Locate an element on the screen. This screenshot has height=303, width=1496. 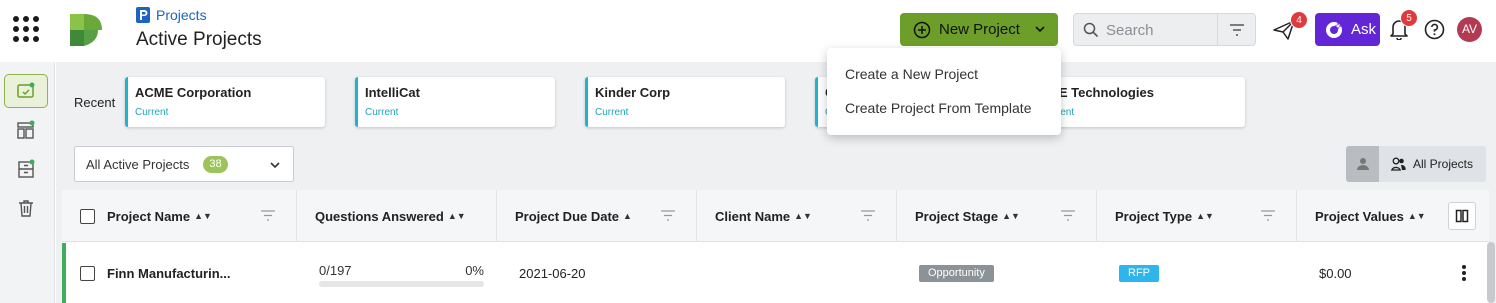
recent-project-name: Kinder Corp is located at coordinates (633, 92).